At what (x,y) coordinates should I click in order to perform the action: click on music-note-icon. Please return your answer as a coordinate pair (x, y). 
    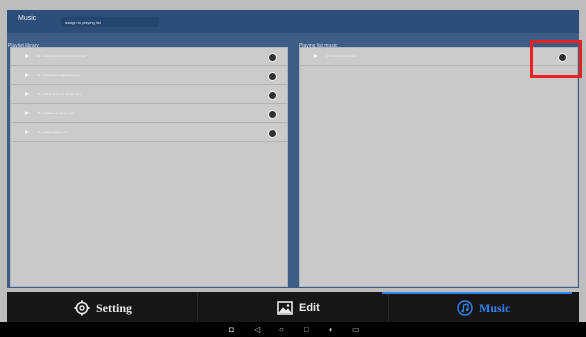
    Looking at the image, I should click on (465, 308).